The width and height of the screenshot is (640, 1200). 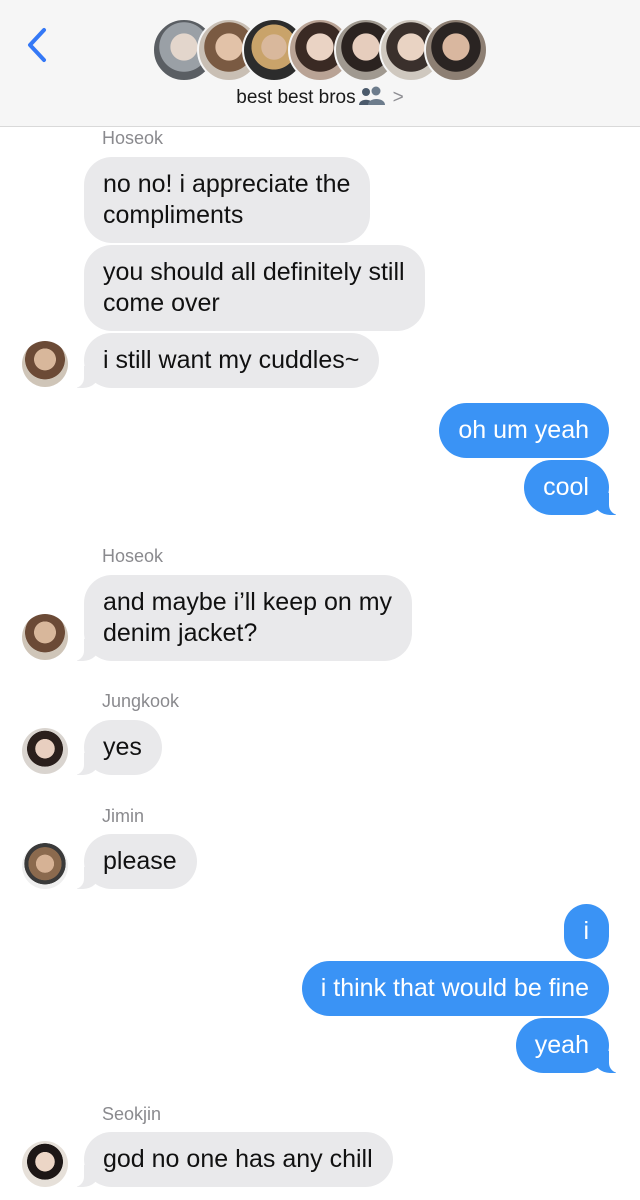 I want to click on conversation-header: best best bros >, so click(x=320, y=63).